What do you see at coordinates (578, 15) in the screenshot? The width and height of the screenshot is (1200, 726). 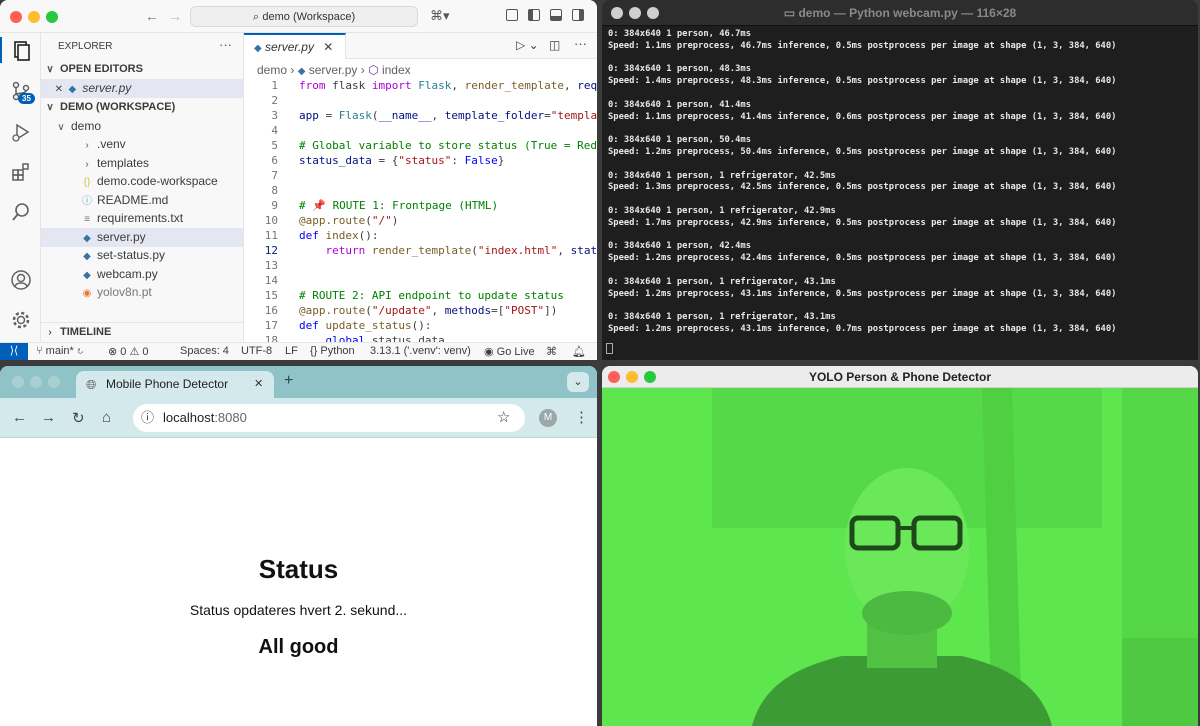 I see `toggle-secondary-sidebar-icon` at bounding box center [578, 15].